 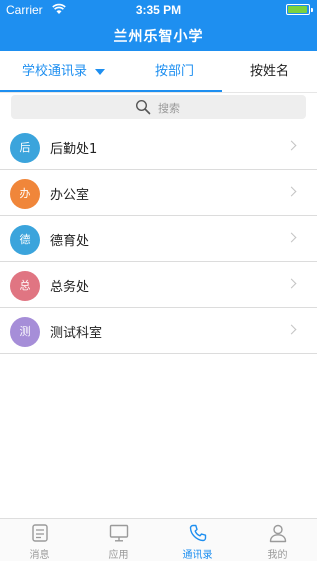 I want to click on tabbar-label: 通讯录, so click(x=197, y=555).